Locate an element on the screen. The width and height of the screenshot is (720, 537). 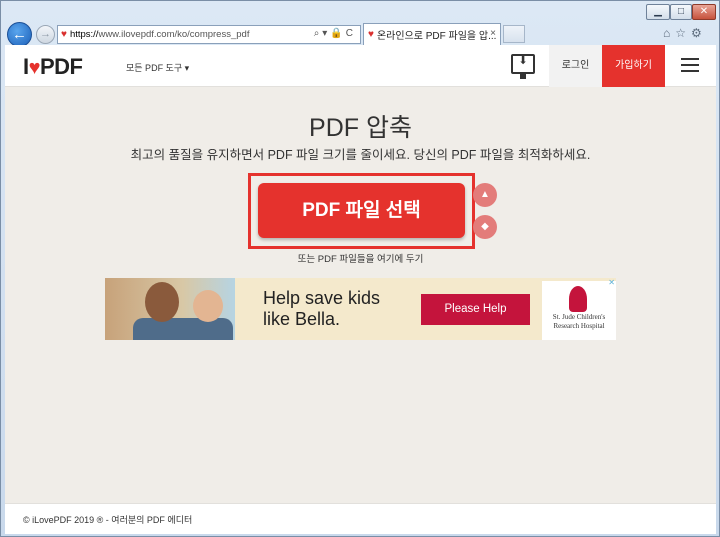
desktop-app-icon: ⬇ is located at coordinates (523, 66).